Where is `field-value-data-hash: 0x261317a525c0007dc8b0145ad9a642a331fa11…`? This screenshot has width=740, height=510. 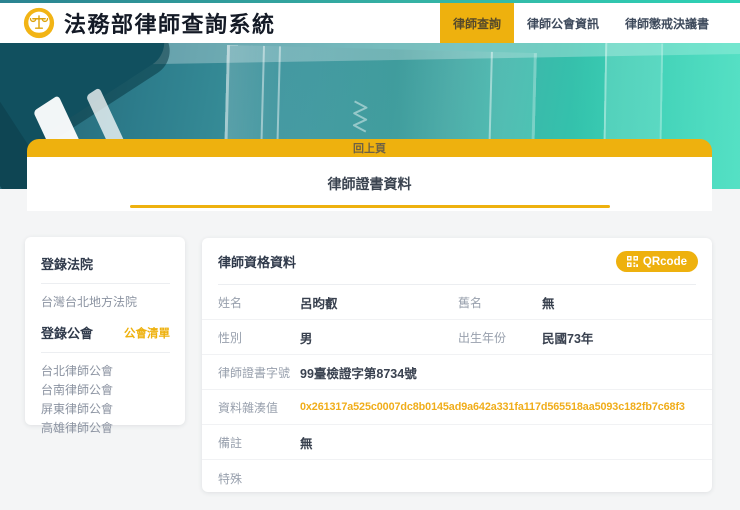 field-value-data-hash: 0x261317a525c0007dc8b0145ad9a642a331fa11… is located at coordinates (498, 407).